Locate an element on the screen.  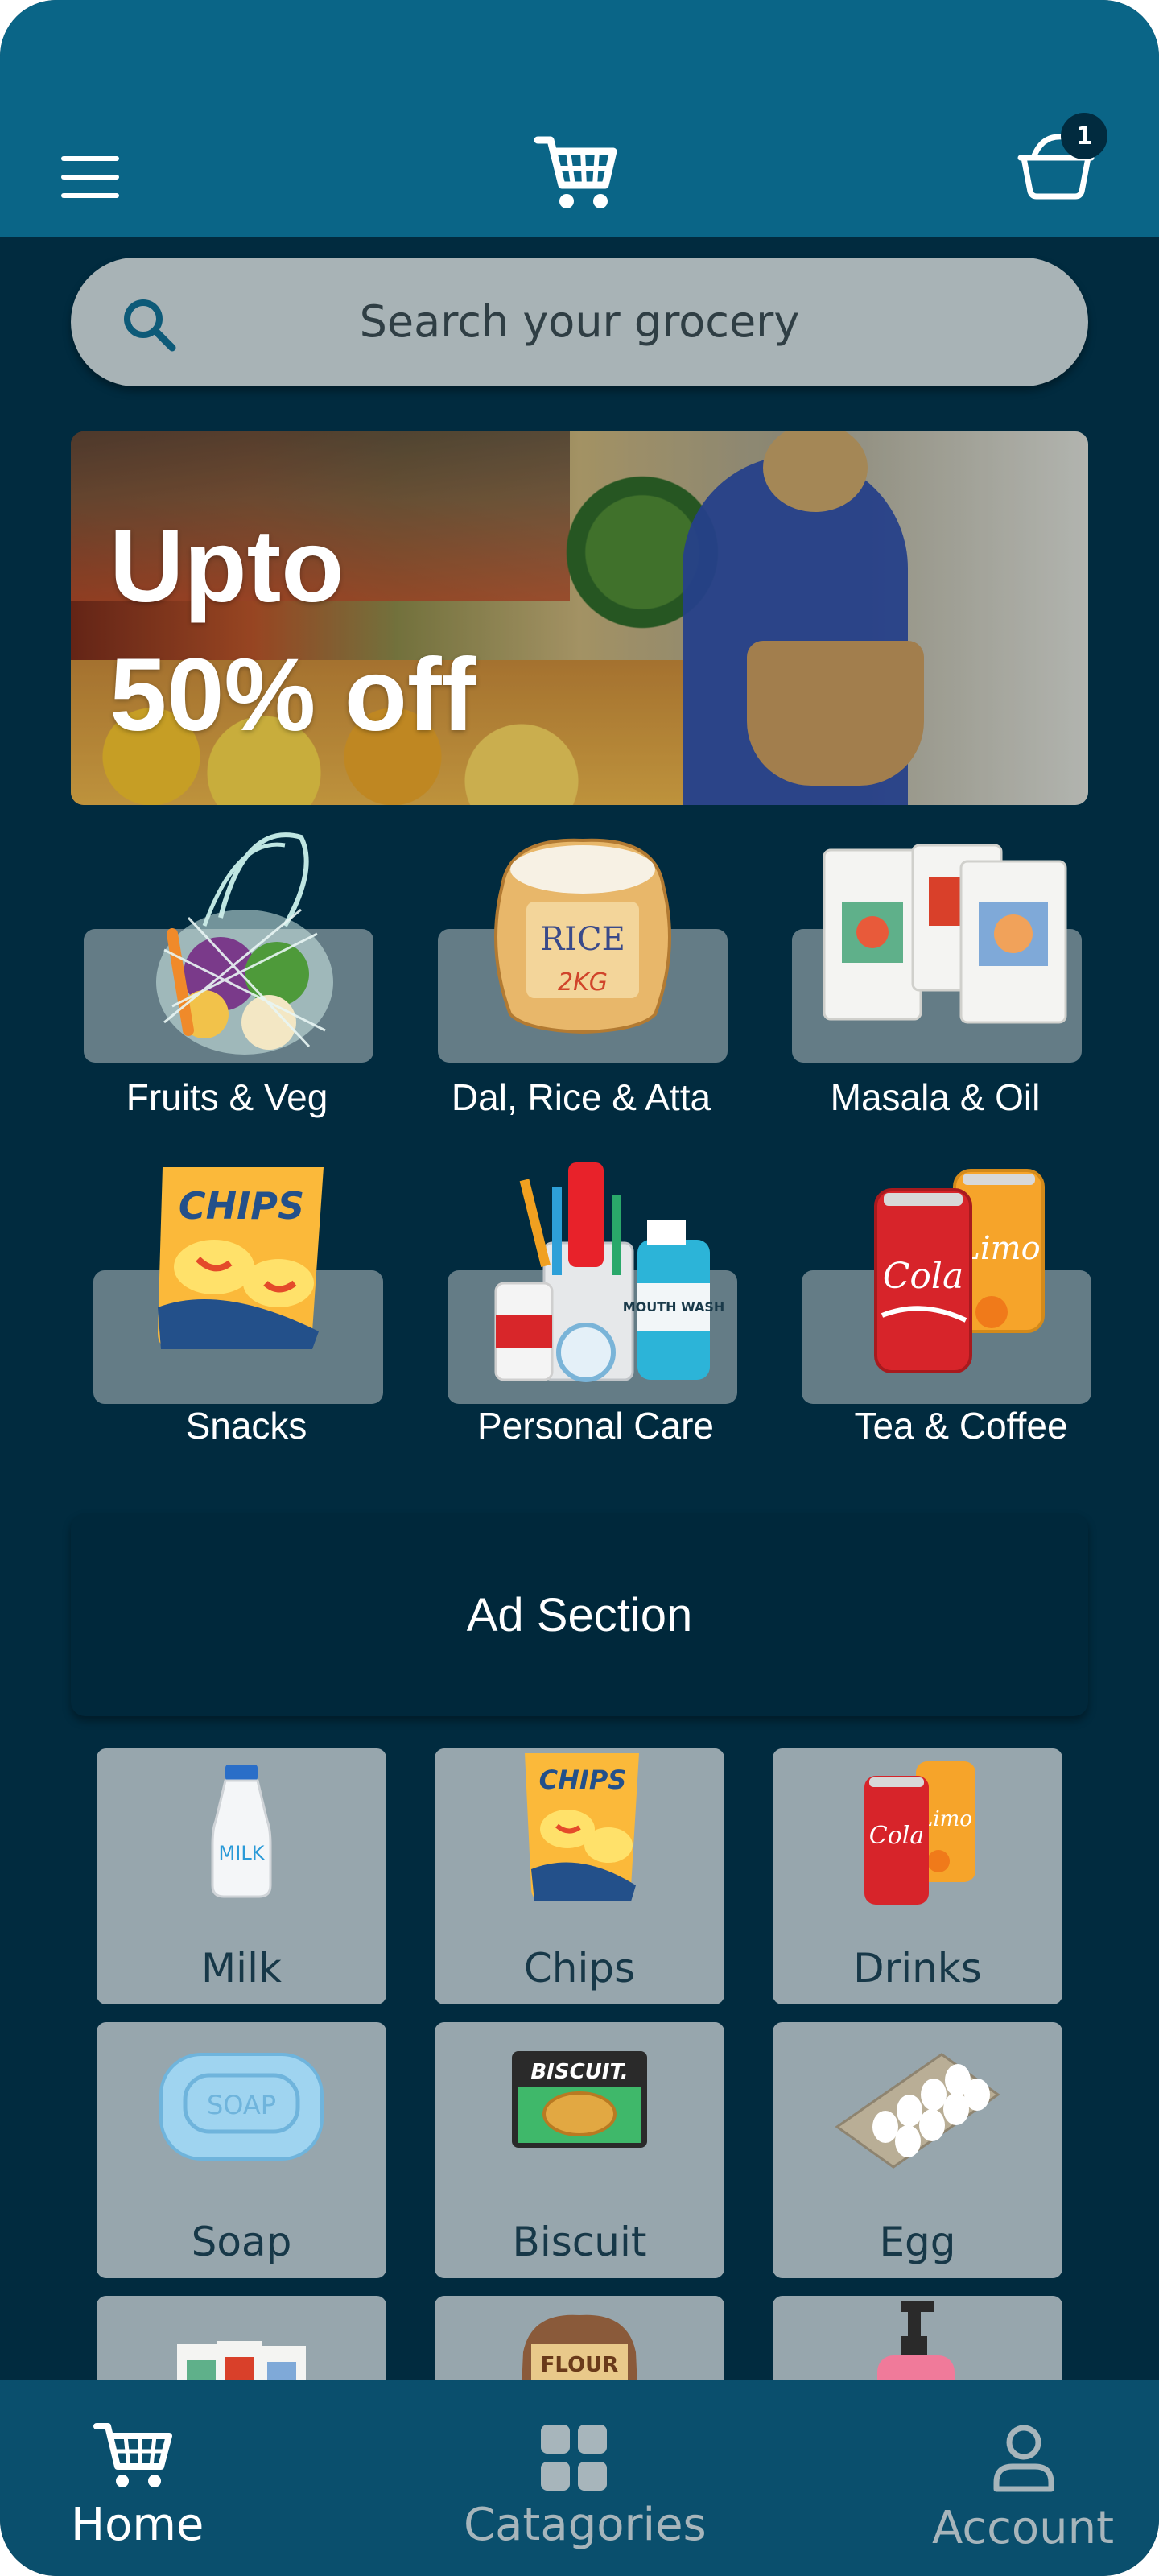
product-tile-soap: SOAP Soap is located at coordinates (241, 2150).